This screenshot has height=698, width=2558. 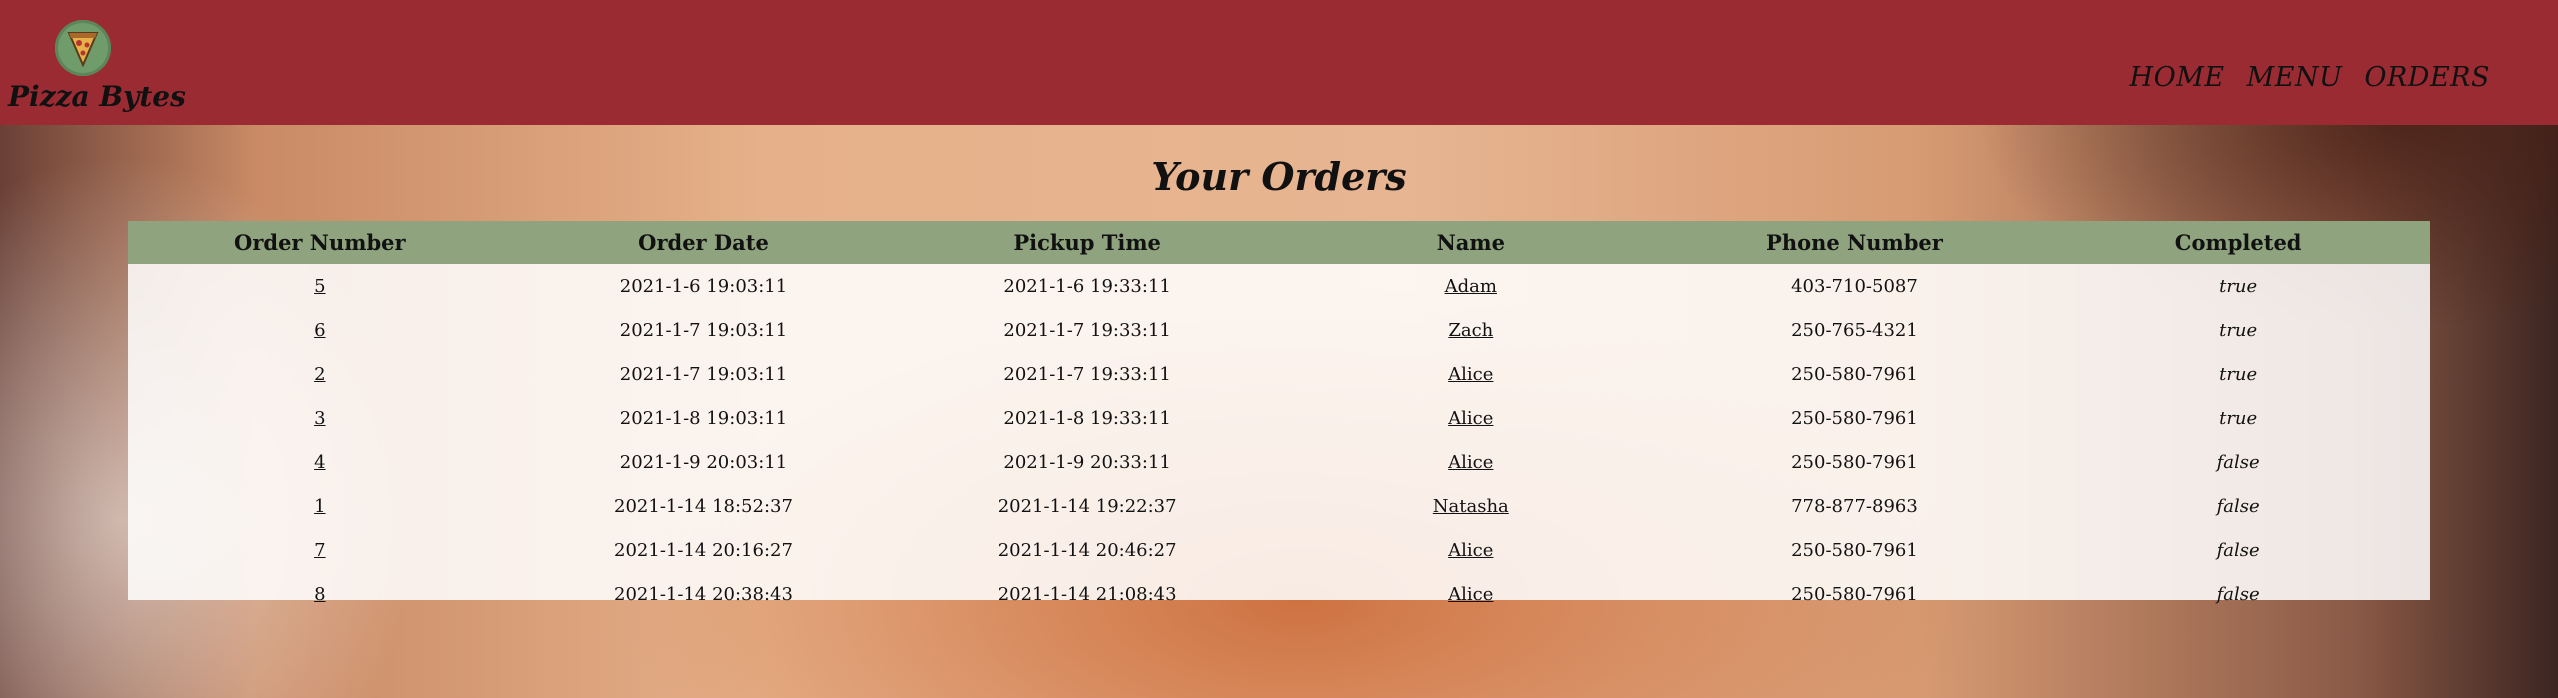 I want to click on customer-name-link: Adam, so click(x=1471, y=286).